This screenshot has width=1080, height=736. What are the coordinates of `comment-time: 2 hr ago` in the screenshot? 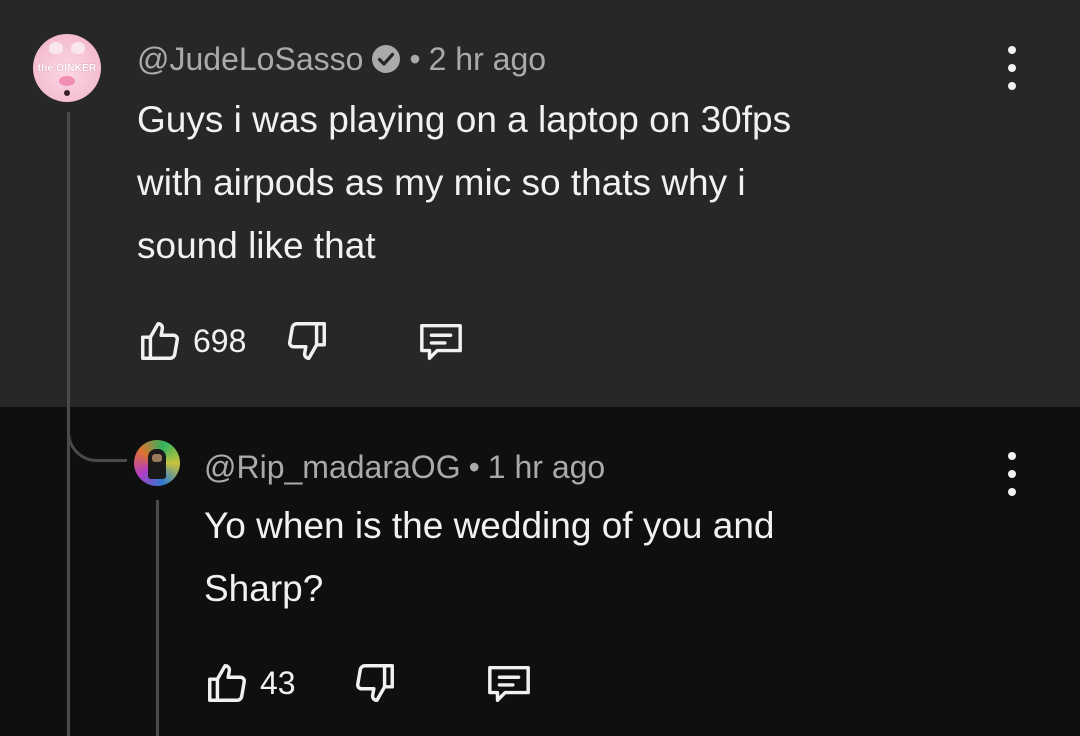 It's located at (487, 58).